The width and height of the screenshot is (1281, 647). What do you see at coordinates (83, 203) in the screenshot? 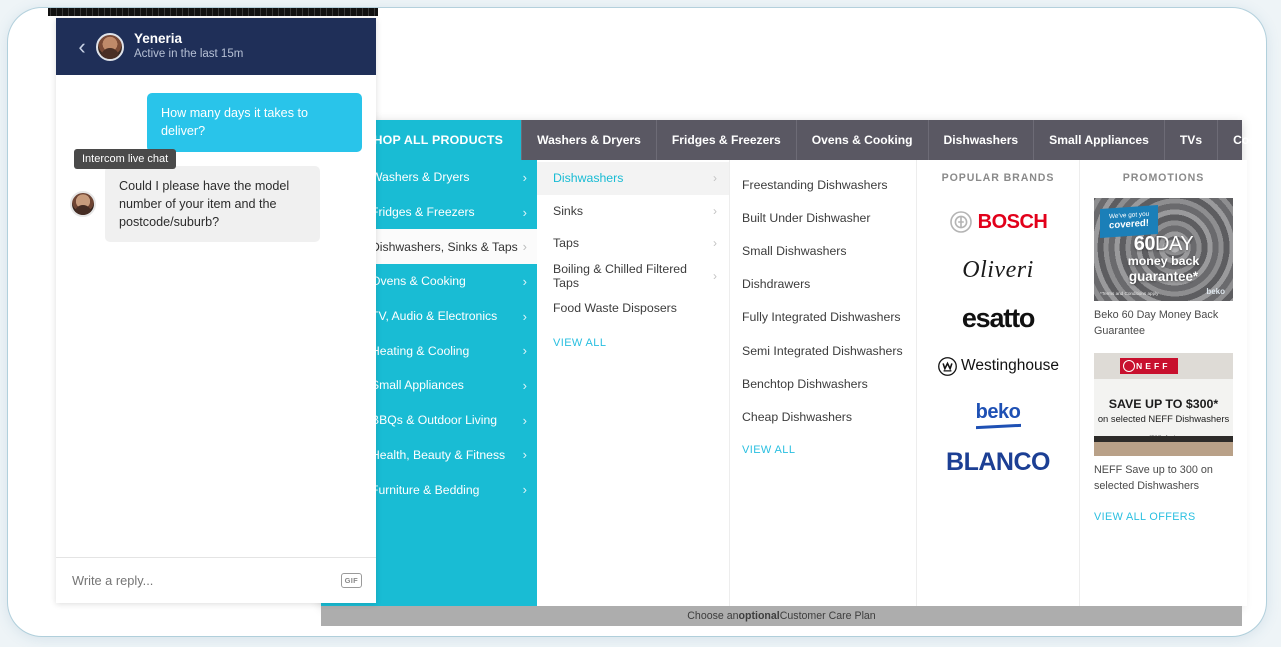
I see `agent-avatar` at bounding box center [83, 203].